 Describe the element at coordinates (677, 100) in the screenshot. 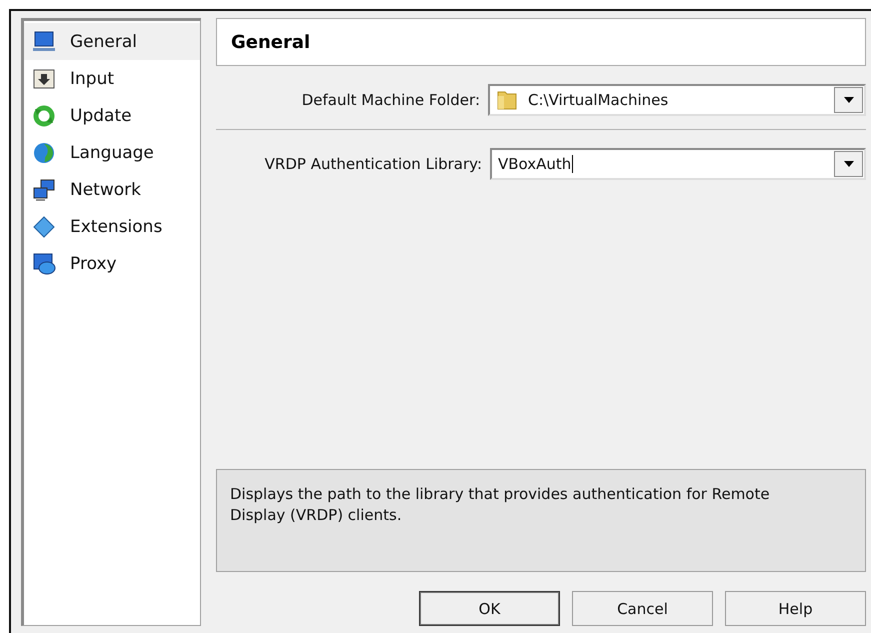

I see `combo-box: C:\VirtualMachines` at that location.